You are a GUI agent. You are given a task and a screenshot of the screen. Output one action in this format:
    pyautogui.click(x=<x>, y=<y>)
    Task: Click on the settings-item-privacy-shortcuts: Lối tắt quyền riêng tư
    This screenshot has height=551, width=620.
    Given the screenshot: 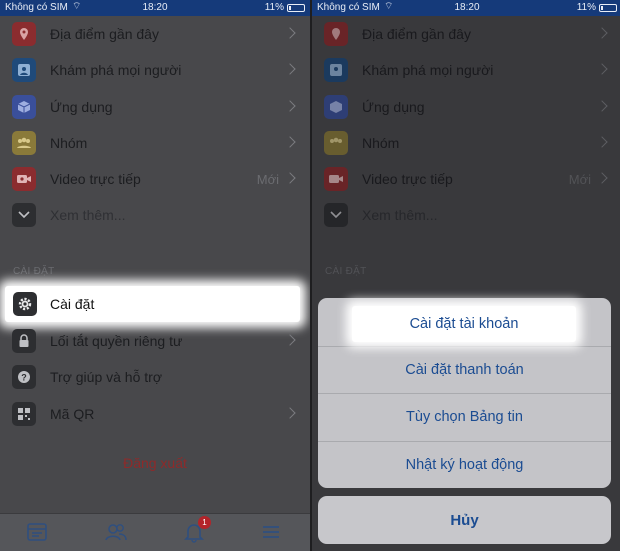 What is the action you would take?
    pyautogui.click(x=155, y=341)
    